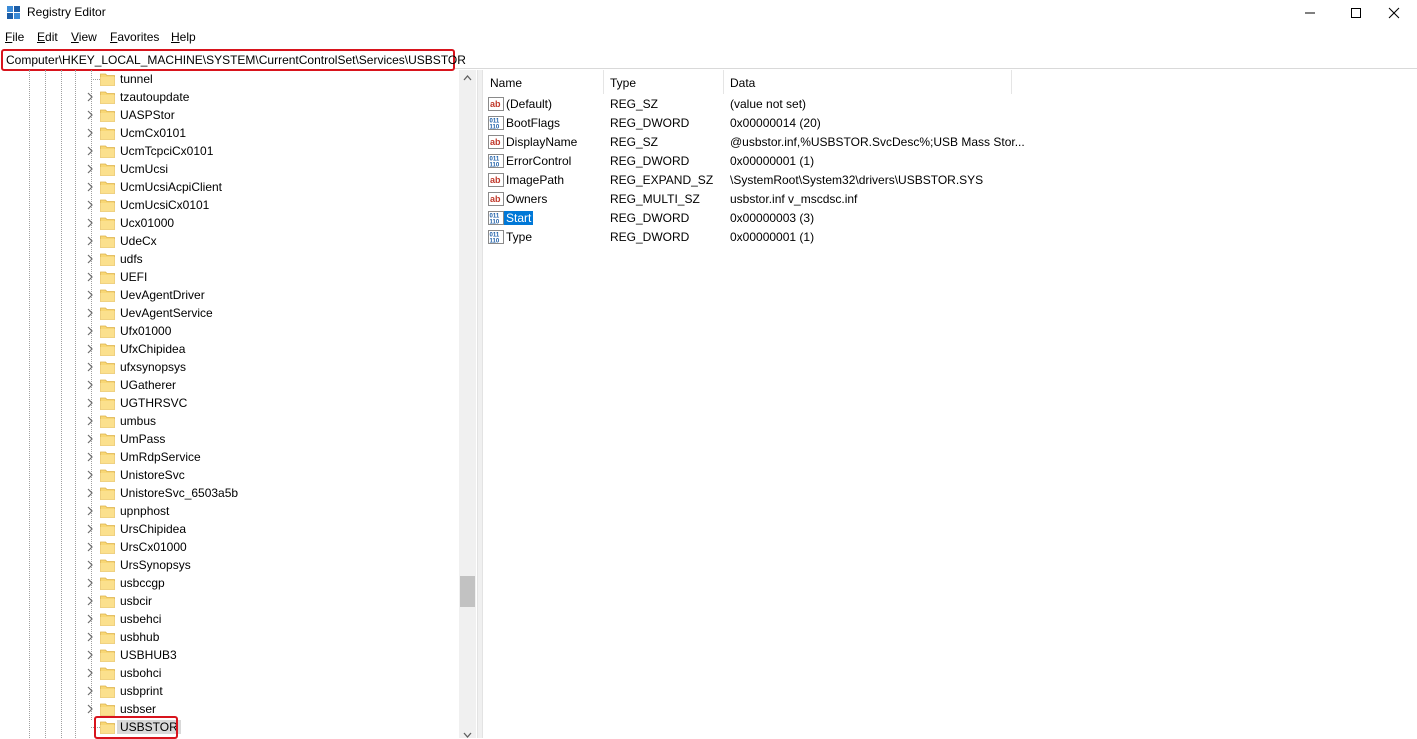 Image resolution: width=1417 pixels, height=739 pixels. I want to click on tree-item: usbprint, so click(229, 691).